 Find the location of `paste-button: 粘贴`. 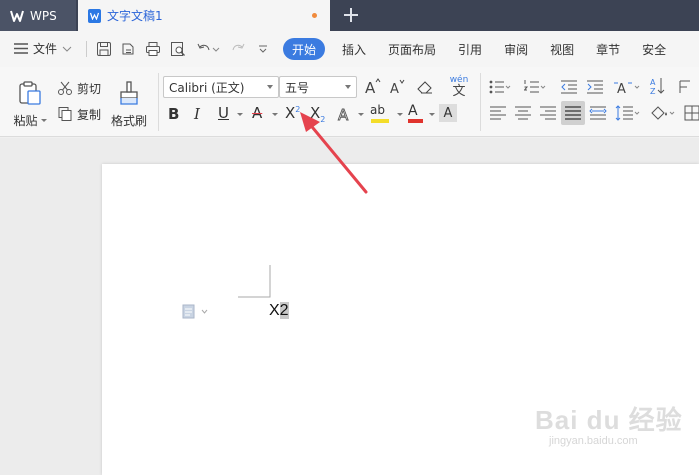

paste-button: 粘贴 is located at coordinates (30, 104).